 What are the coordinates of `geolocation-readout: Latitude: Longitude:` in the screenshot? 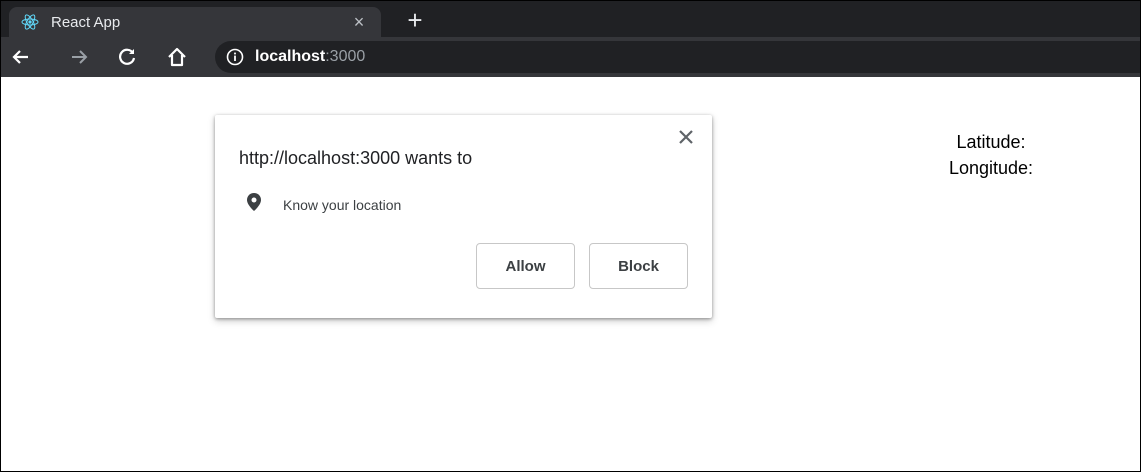 It's located at (991, 155).